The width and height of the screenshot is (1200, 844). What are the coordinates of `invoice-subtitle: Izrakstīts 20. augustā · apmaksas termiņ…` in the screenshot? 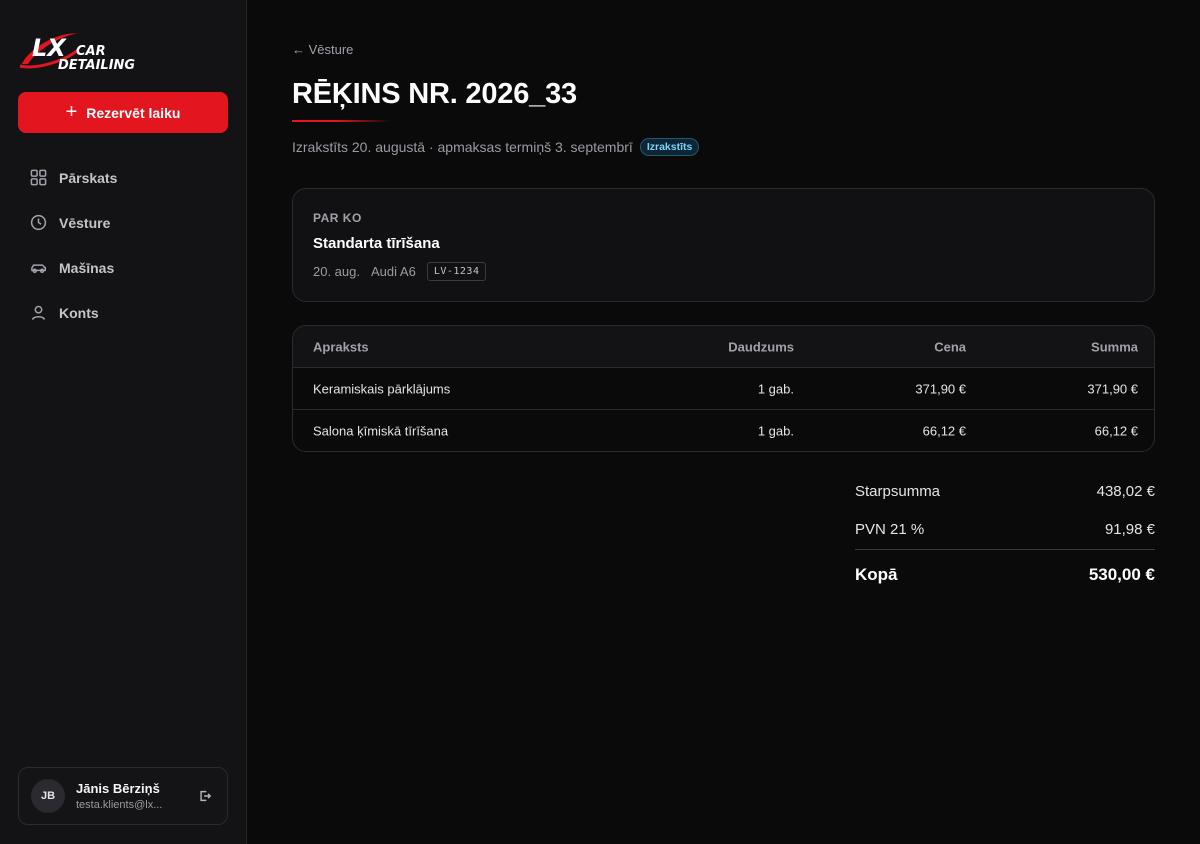 It's located at (496, 147).